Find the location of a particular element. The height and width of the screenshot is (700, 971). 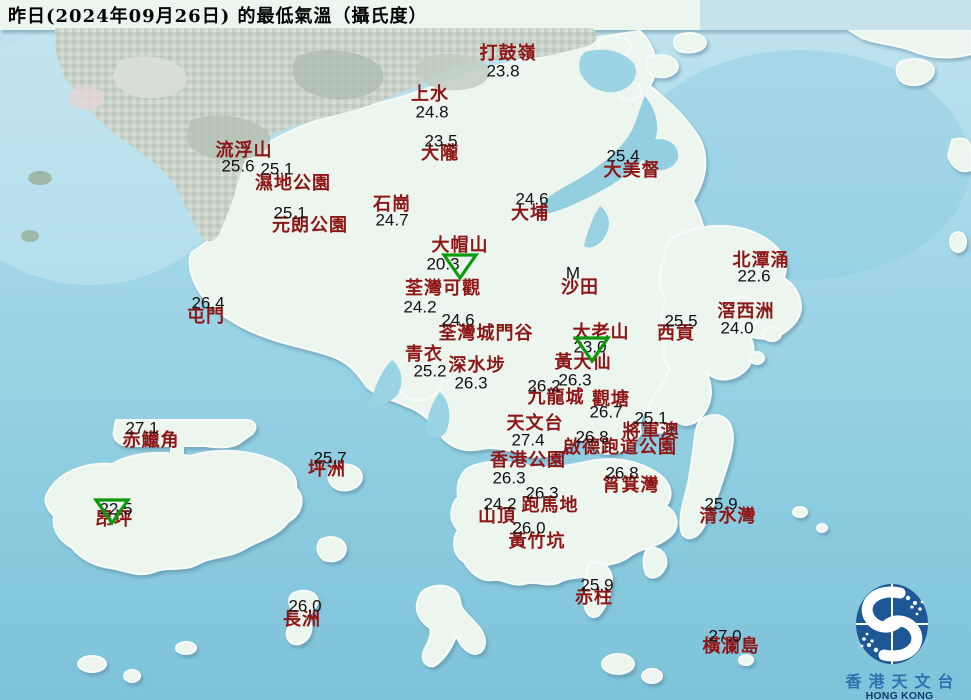

hko-logo-name-cn: 香港天文台 is located at coordinates (903, 681).